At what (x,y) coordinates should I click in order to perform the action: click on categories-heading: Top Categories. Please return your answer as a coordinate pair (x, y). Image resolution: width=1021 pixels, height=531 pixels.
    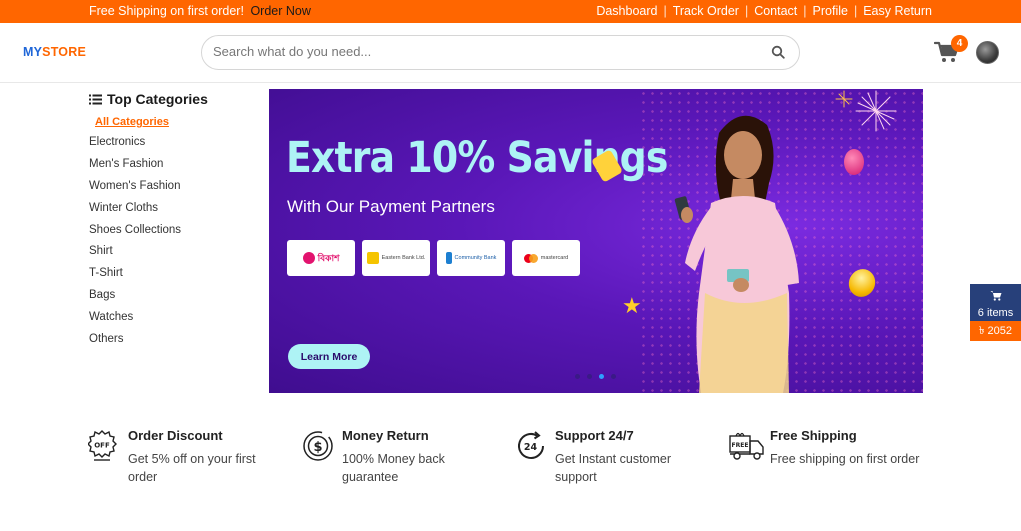
    Looking at the image, I should click on (174, 99).